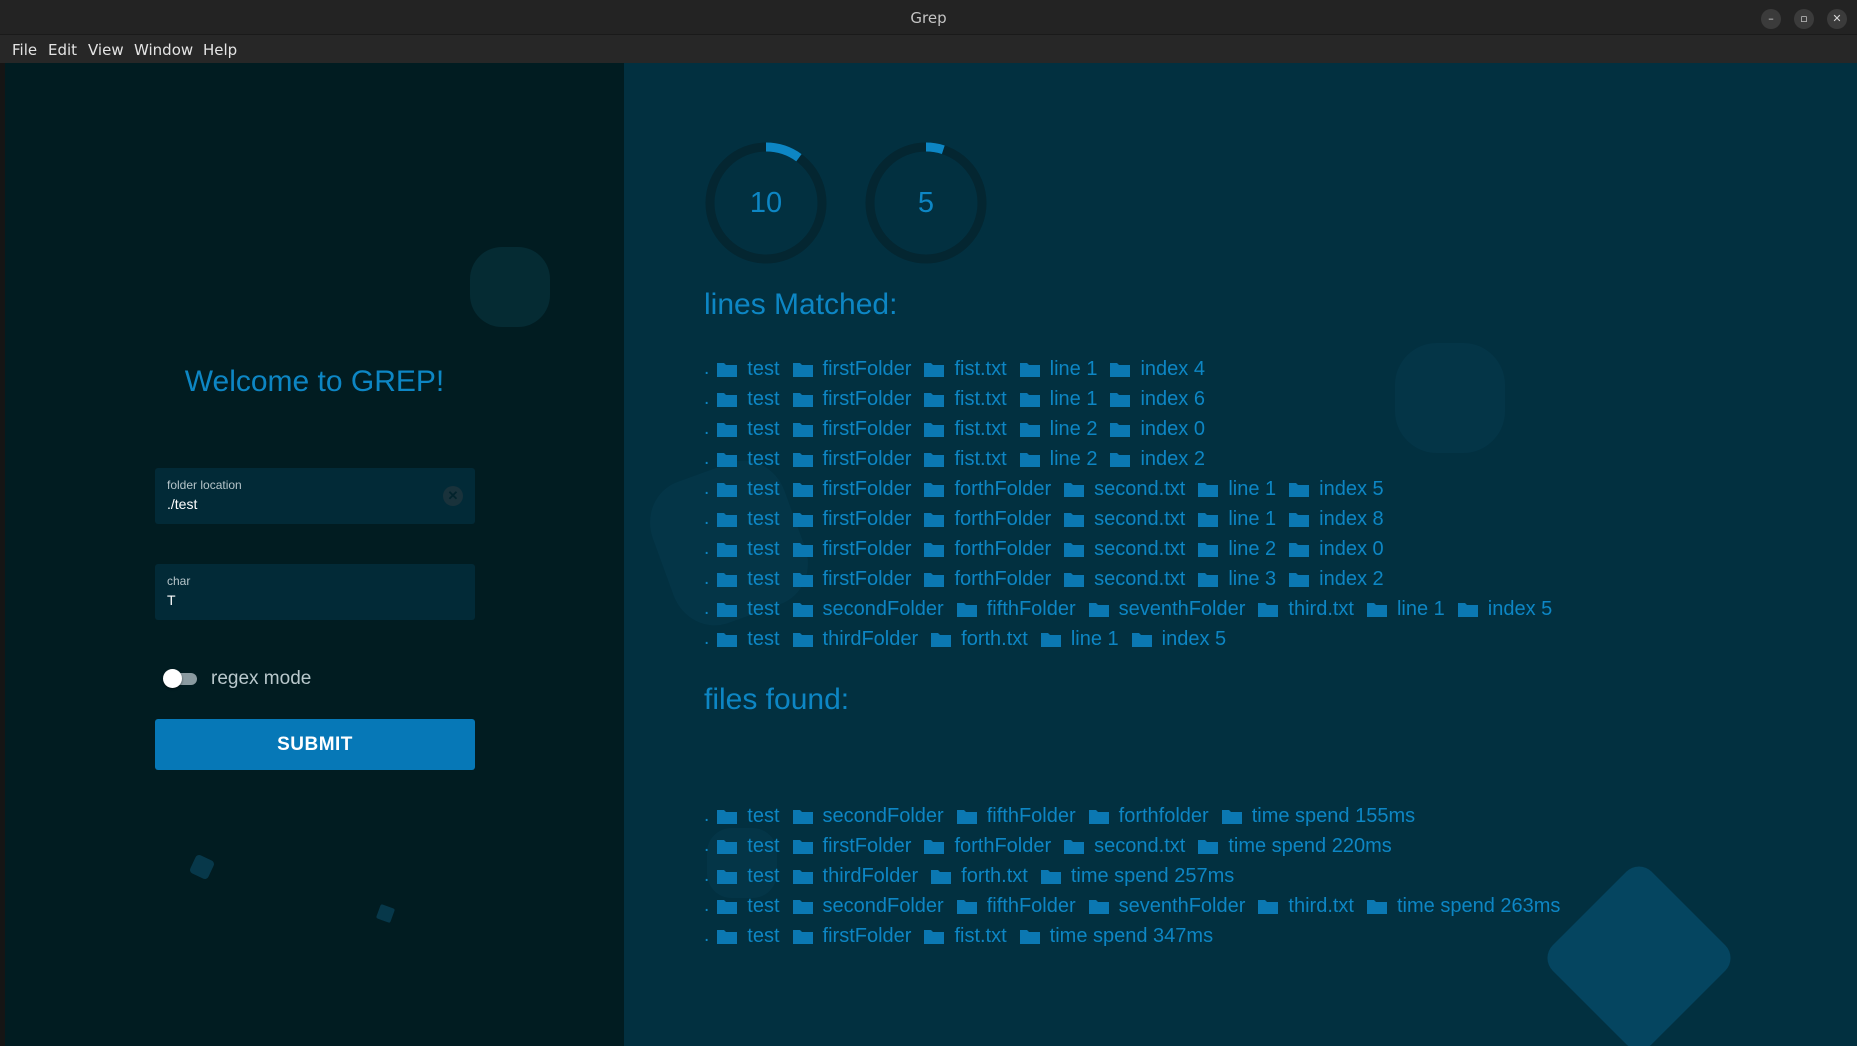 The image size is (1857, 1046). Describe the element at coordinates (961, 369) in the screenshot. I see `match-row: . test firstFolder fist.txt line 1 index 4` at that location.